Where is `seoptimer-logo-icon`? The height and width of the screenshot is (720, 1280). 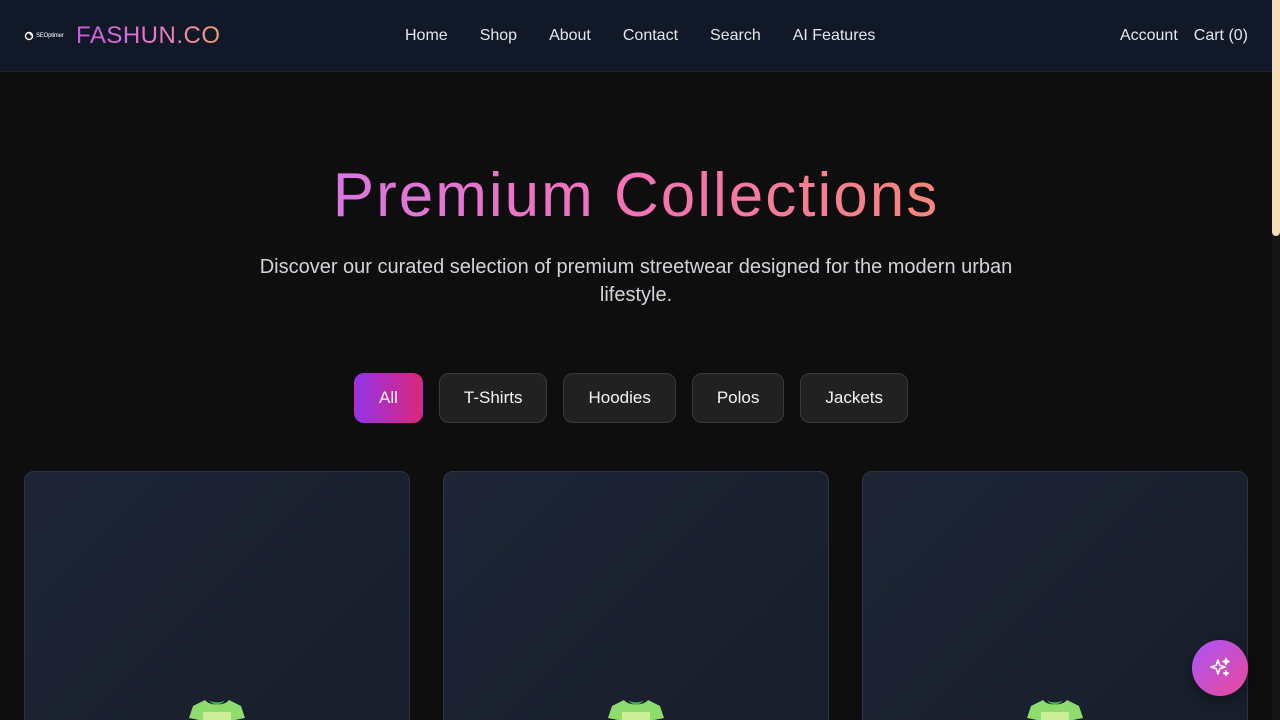
seoptimer-logo-icon is located at coordinates (29, 36).